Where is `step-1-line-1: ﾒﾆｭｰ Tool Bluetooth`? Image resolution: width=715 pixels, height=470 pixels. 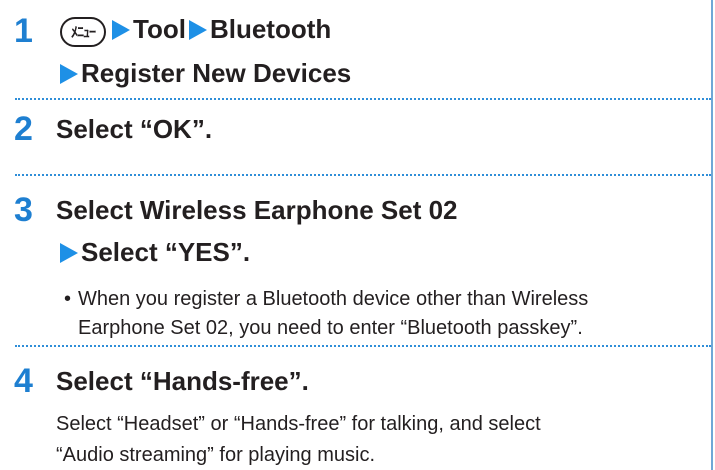
step-1-line-1: ﾒﾆｭｰ Tool Bluetooth is located at coordinates (195, 31).